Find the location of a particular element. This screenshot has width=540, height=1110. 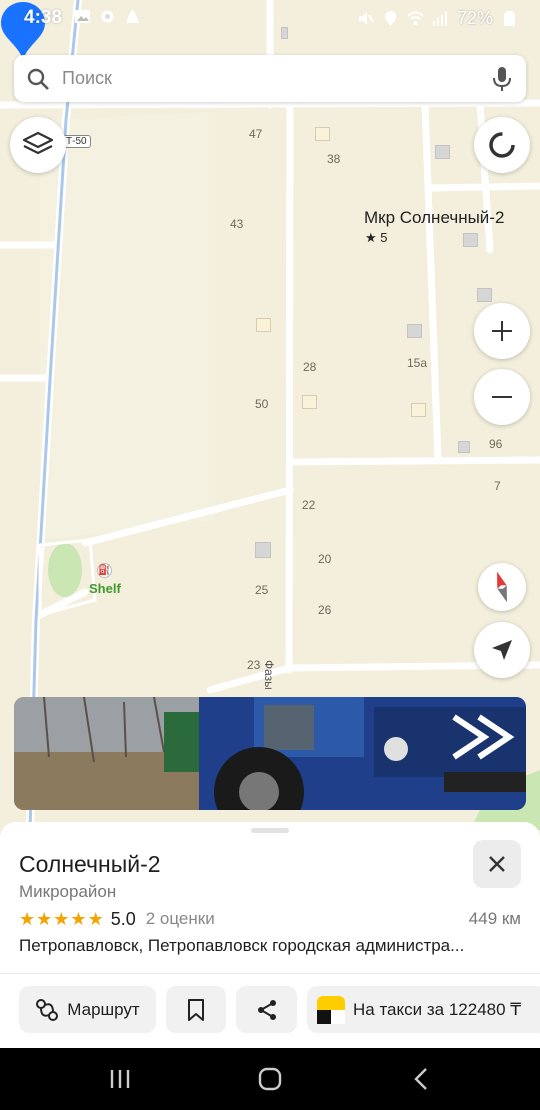

road-badge: Т-50 is located at coordinates (76, 141).